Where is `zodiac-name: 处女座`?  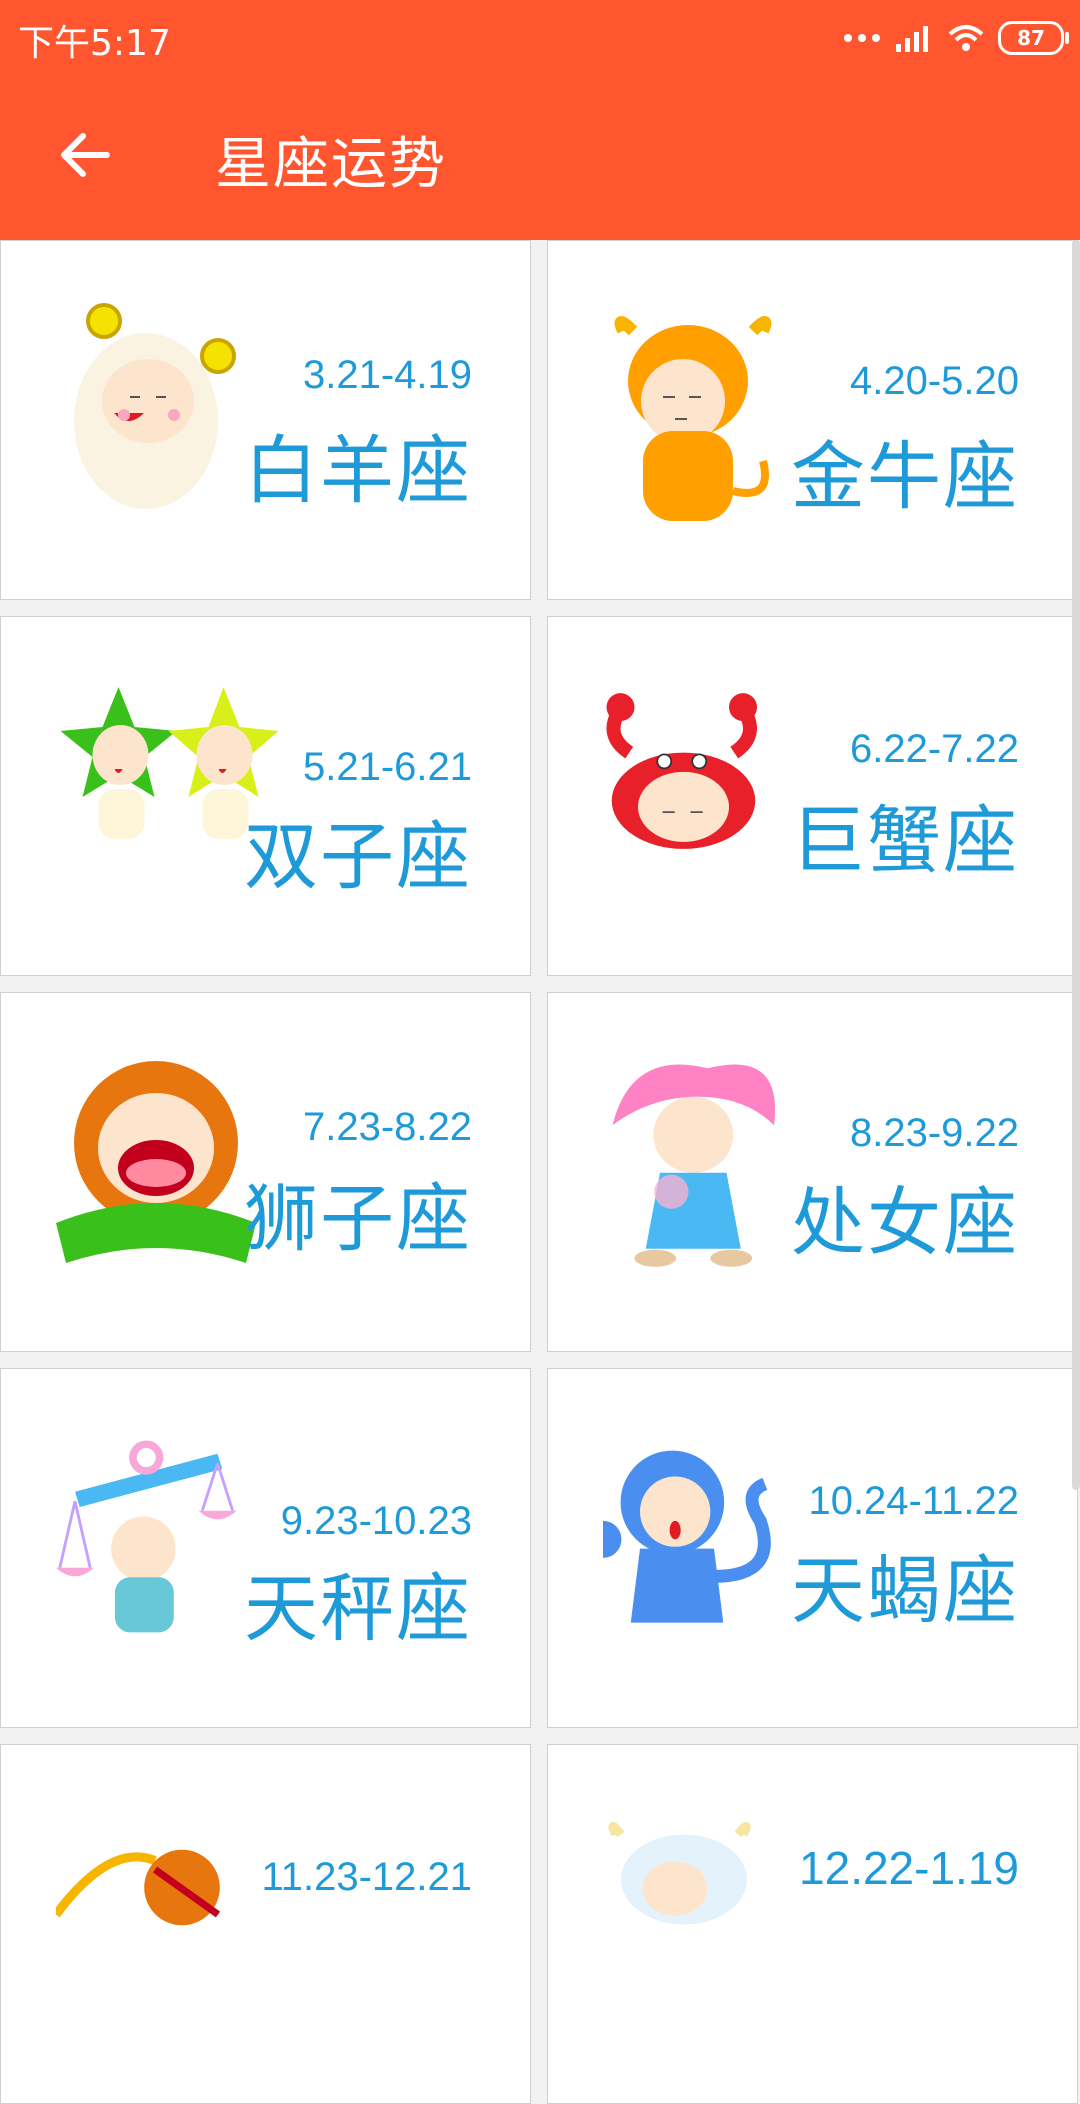 zodiac-name: 处女座 is located at coordinates (905, 1223).